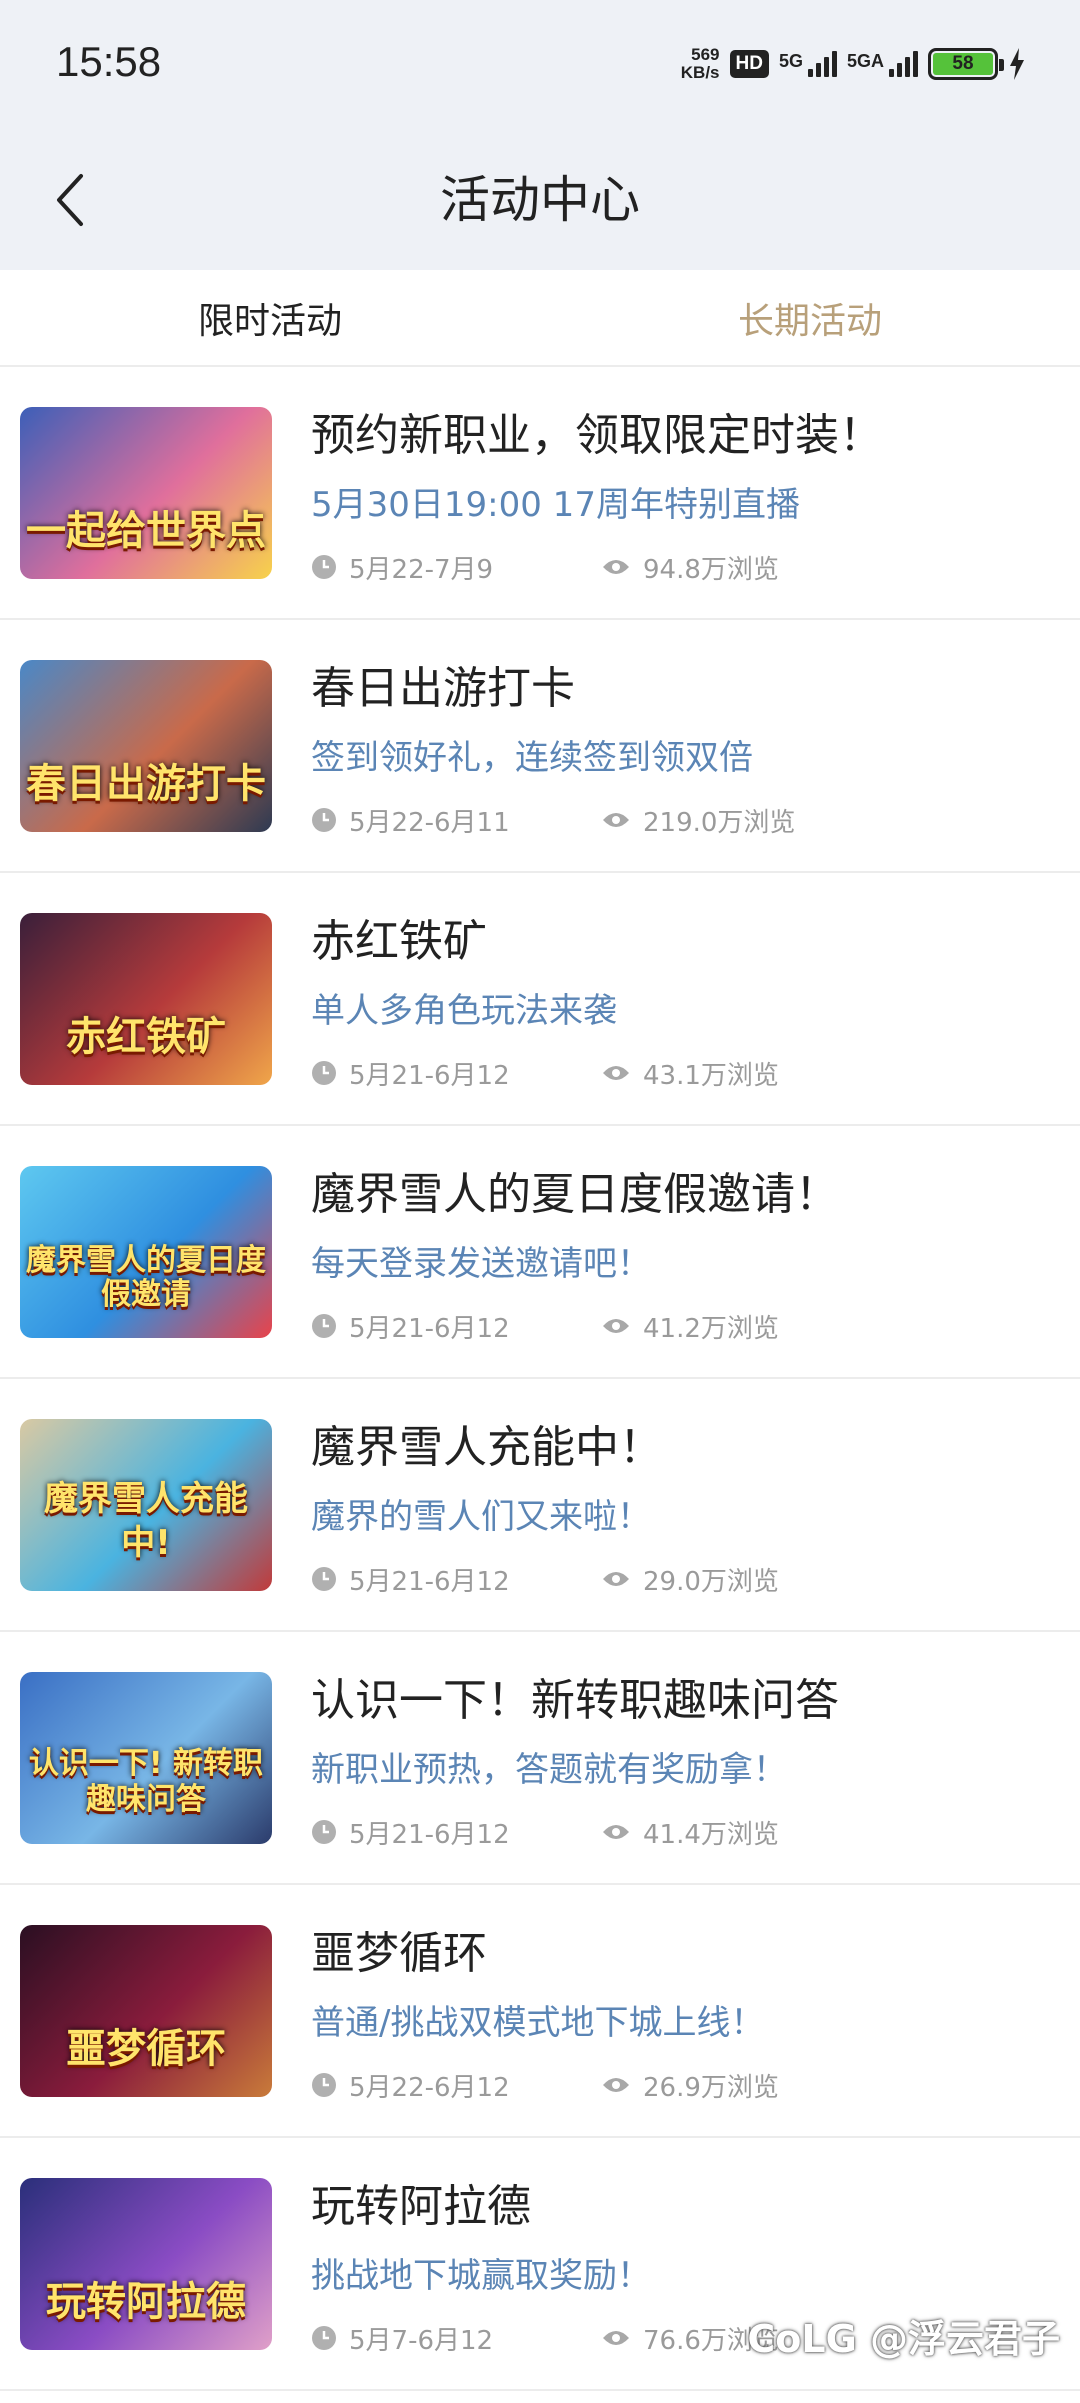  I want to click on activity-date: 5月22-6月11, so click(429, 822).